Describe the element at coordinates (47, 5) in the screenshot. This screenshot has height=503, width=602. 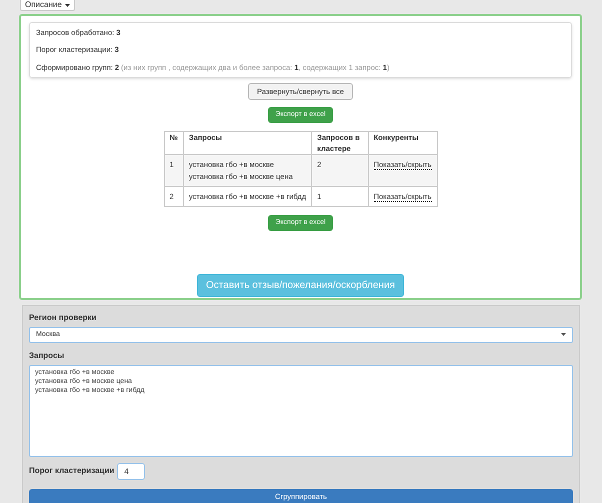
I see `description-dropdown: Описание` at that location.